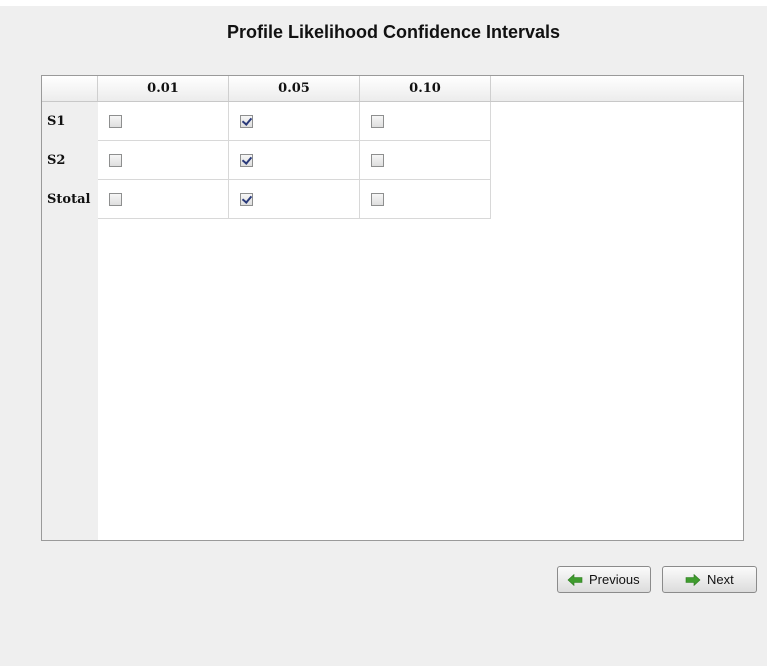  Describe the element at coordinates (163, 88) in the screenshot. I see `column-header: 0.01` at that location.